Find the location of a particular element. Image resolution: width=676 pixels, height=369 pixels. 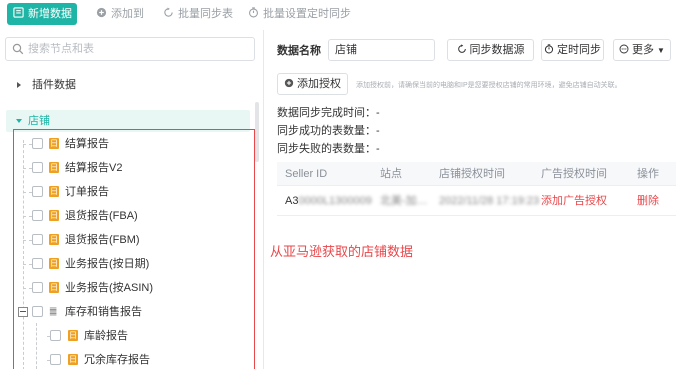

add-auth-label: 添加授权 is located at coordinates (319, 84).